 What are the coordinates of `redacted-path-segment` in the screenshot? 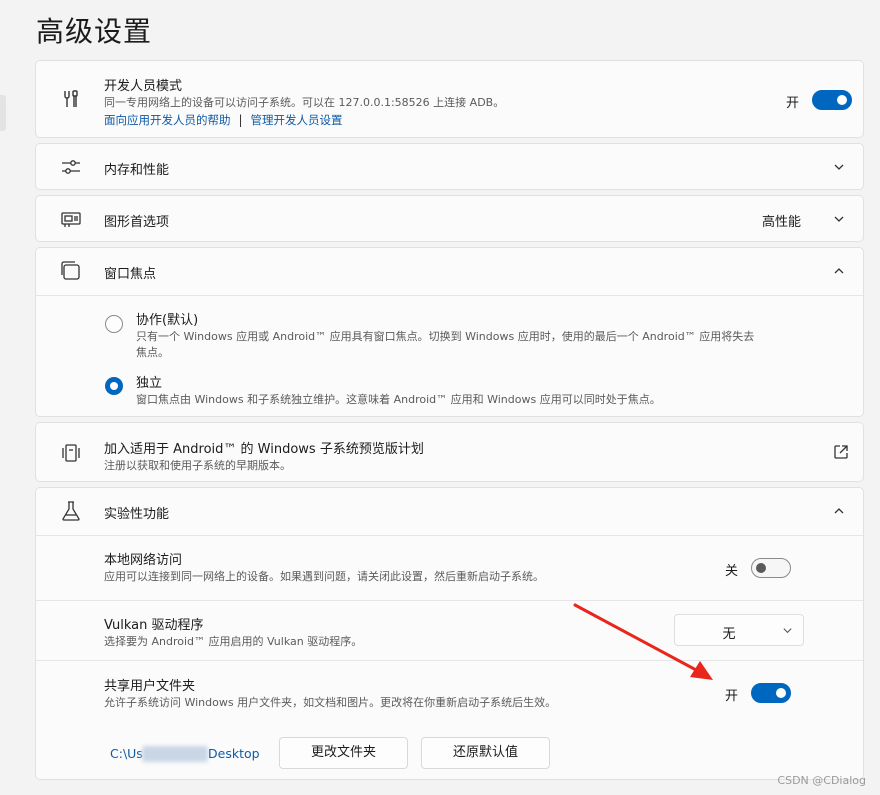 It's located at (175, 754).